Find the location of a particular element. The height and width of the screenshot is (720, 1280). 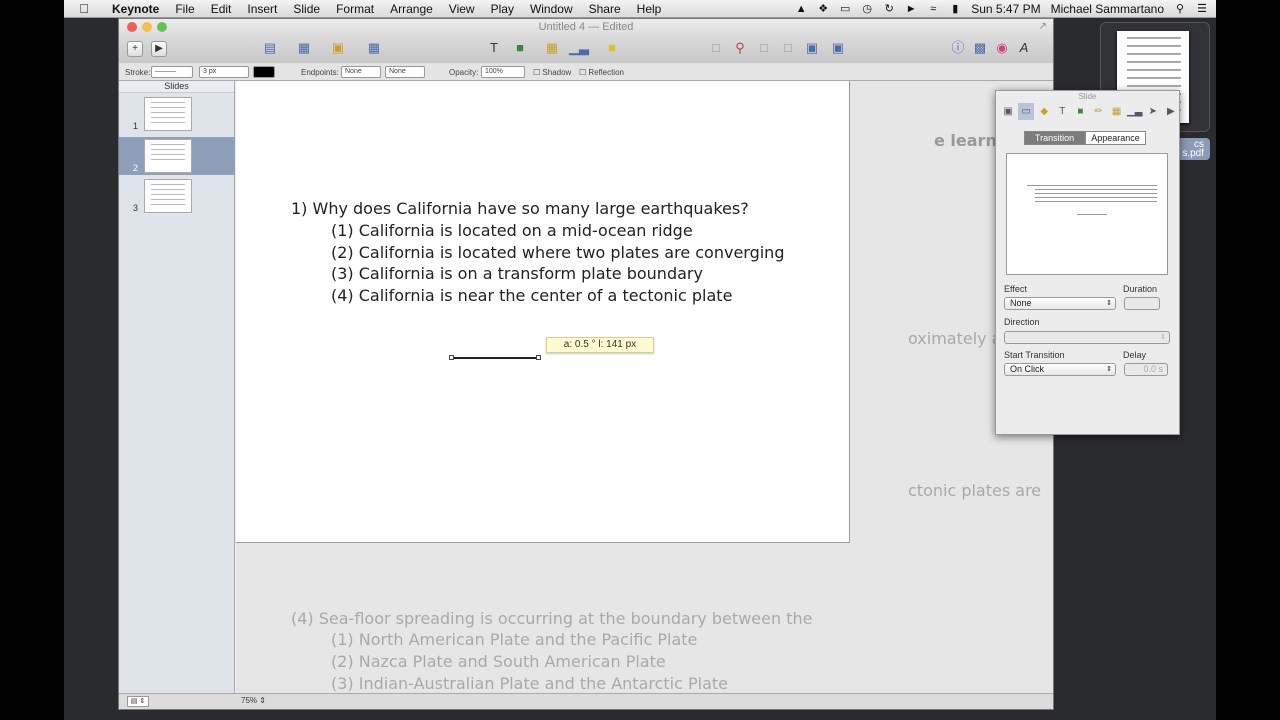

menu-edit: Edit is located at coordinates (221, 9).